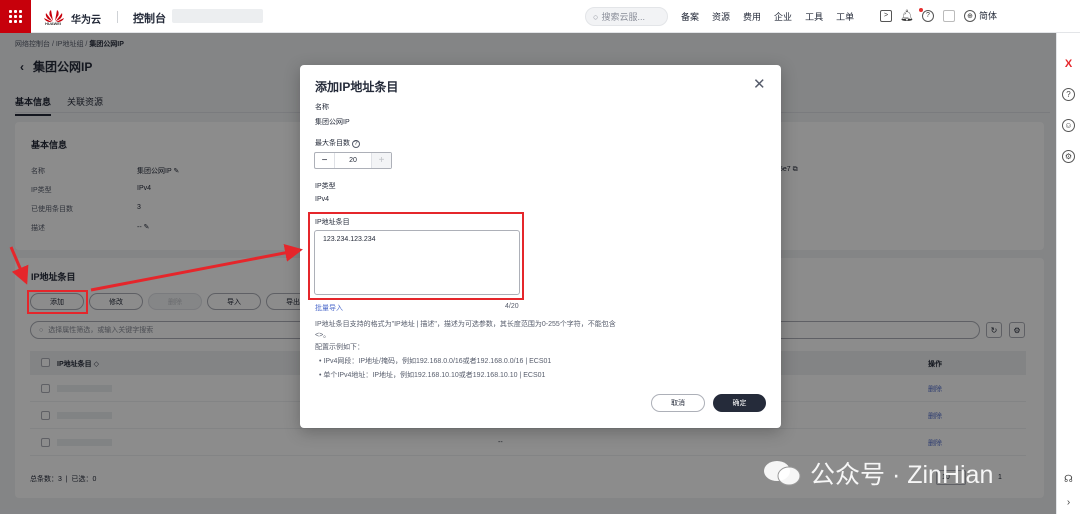 This screenshot has height=514, width=1080. What do you see at coordinates (845, 16) in the screenshot?
I see `nav-tickets: 工单` at bounding box center [845, 16].